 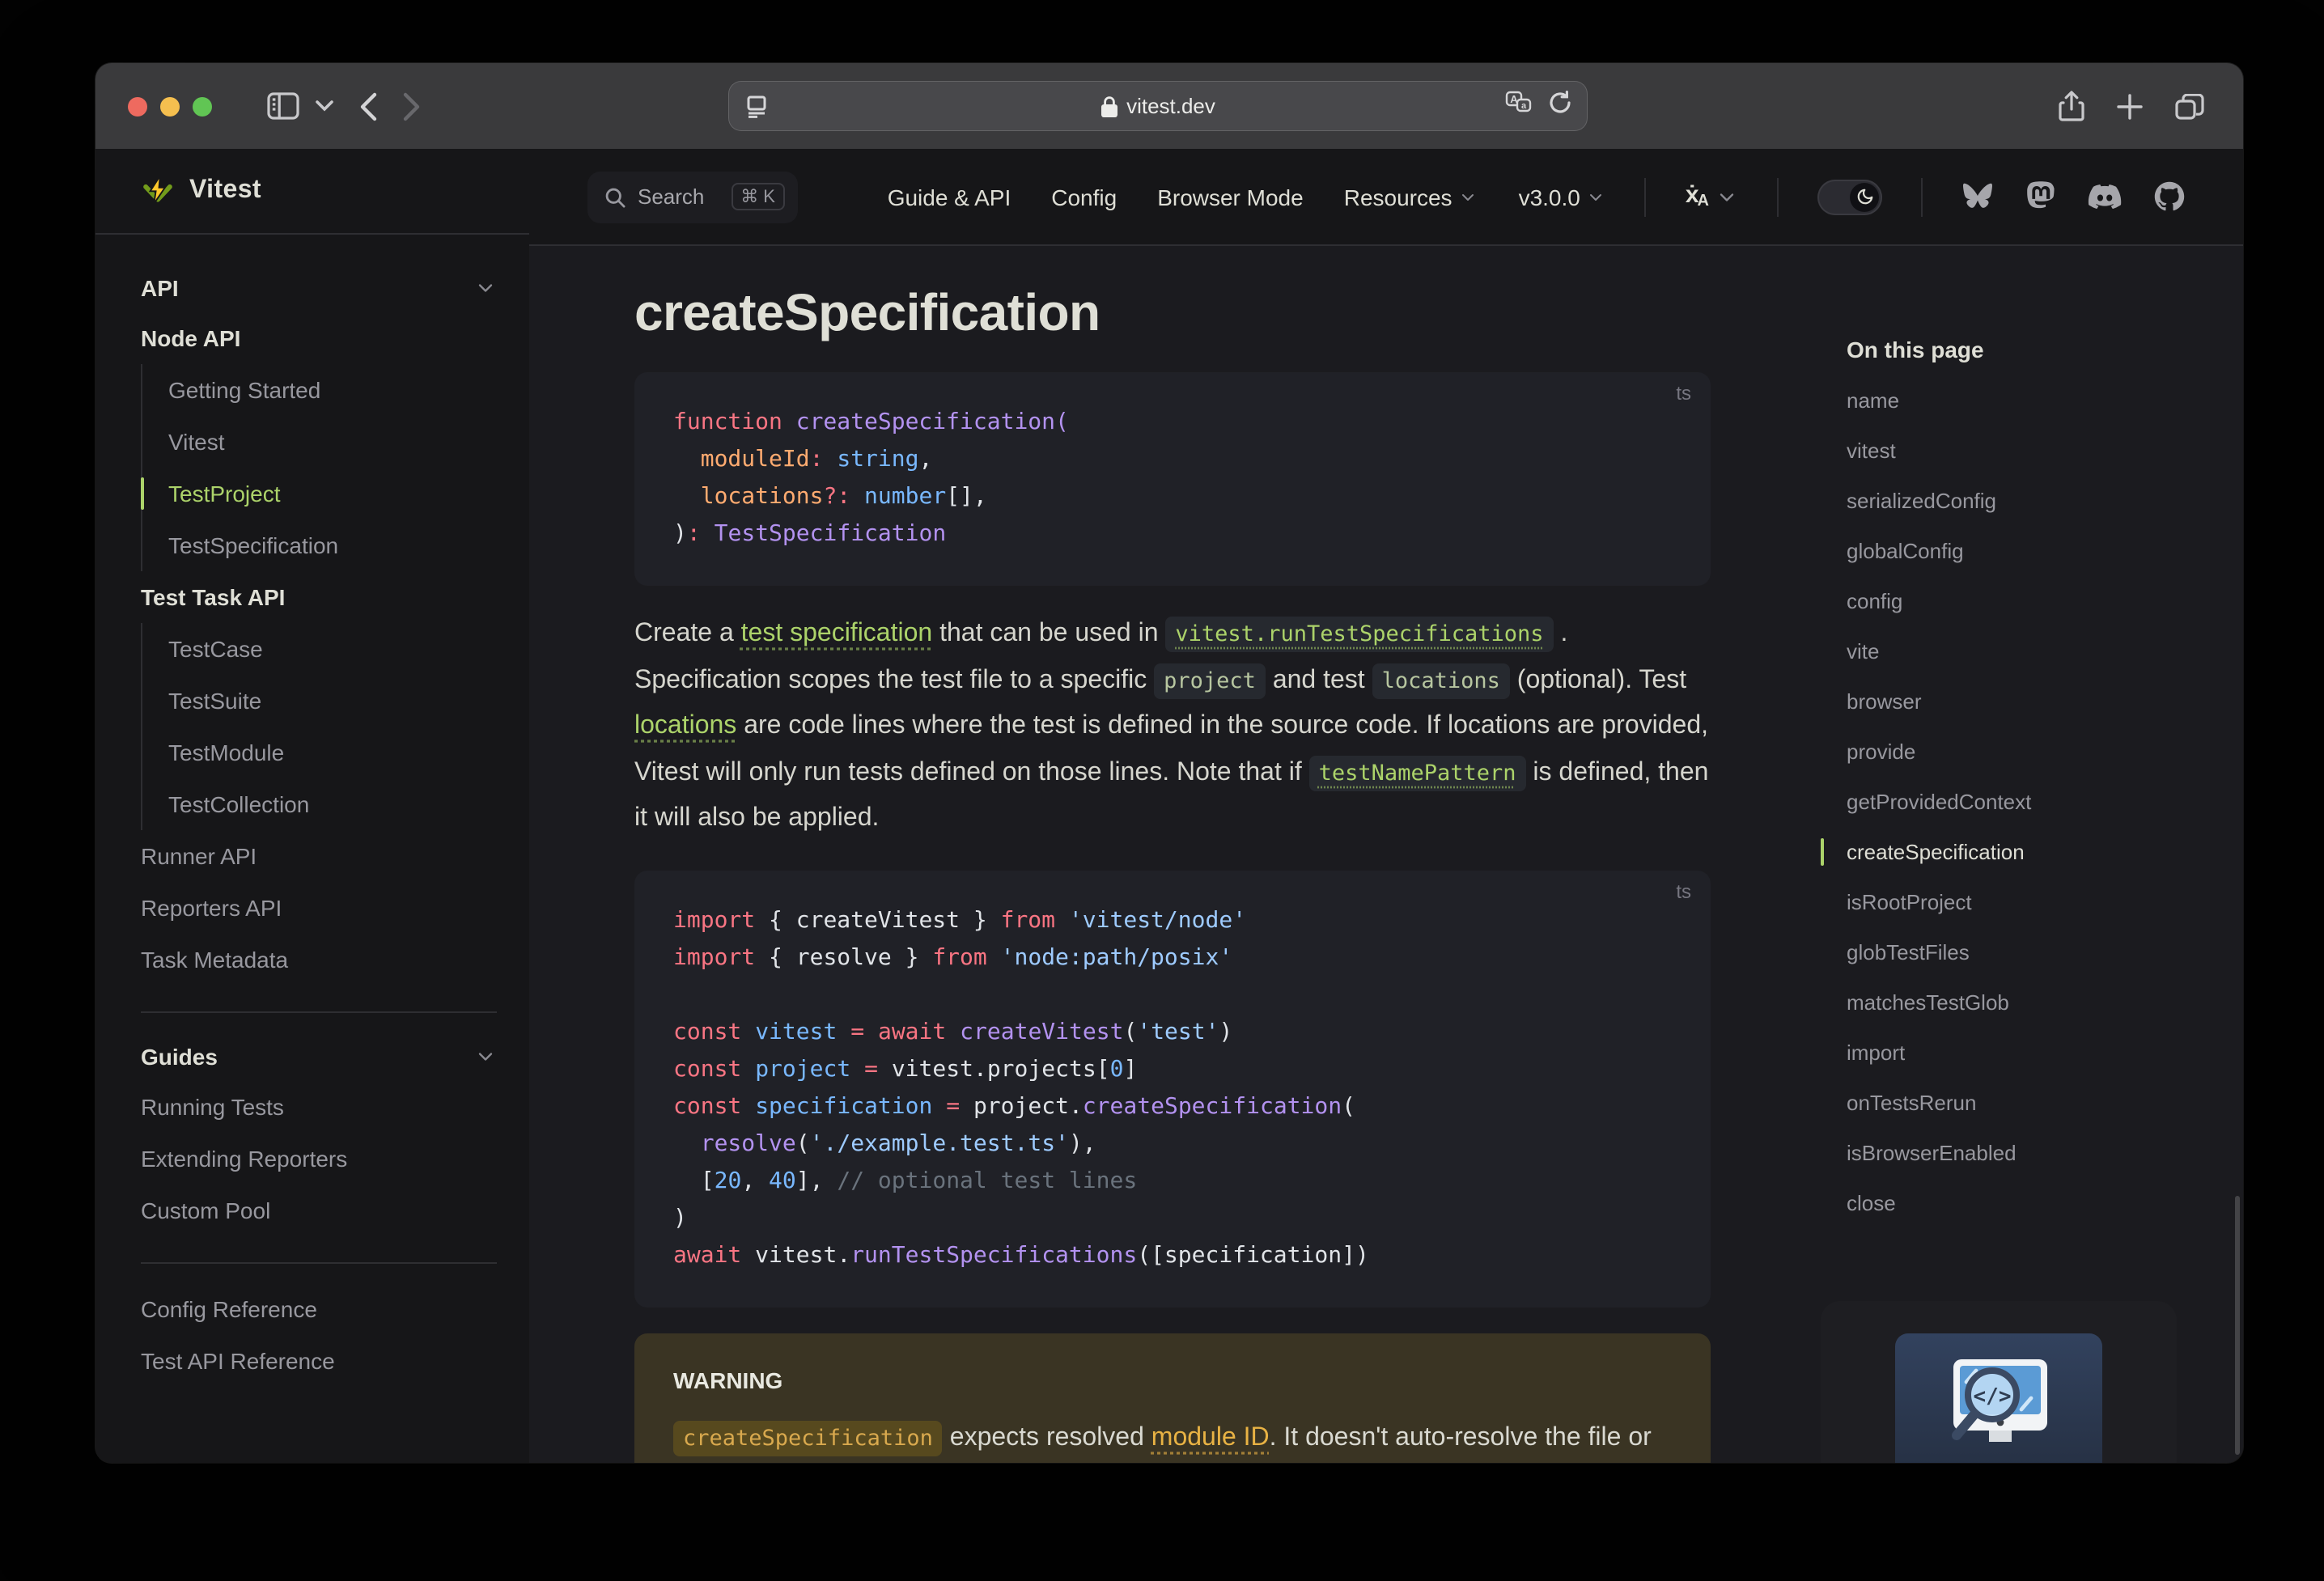 I want to click on minimize-window-button, so click(x=170, y=106).